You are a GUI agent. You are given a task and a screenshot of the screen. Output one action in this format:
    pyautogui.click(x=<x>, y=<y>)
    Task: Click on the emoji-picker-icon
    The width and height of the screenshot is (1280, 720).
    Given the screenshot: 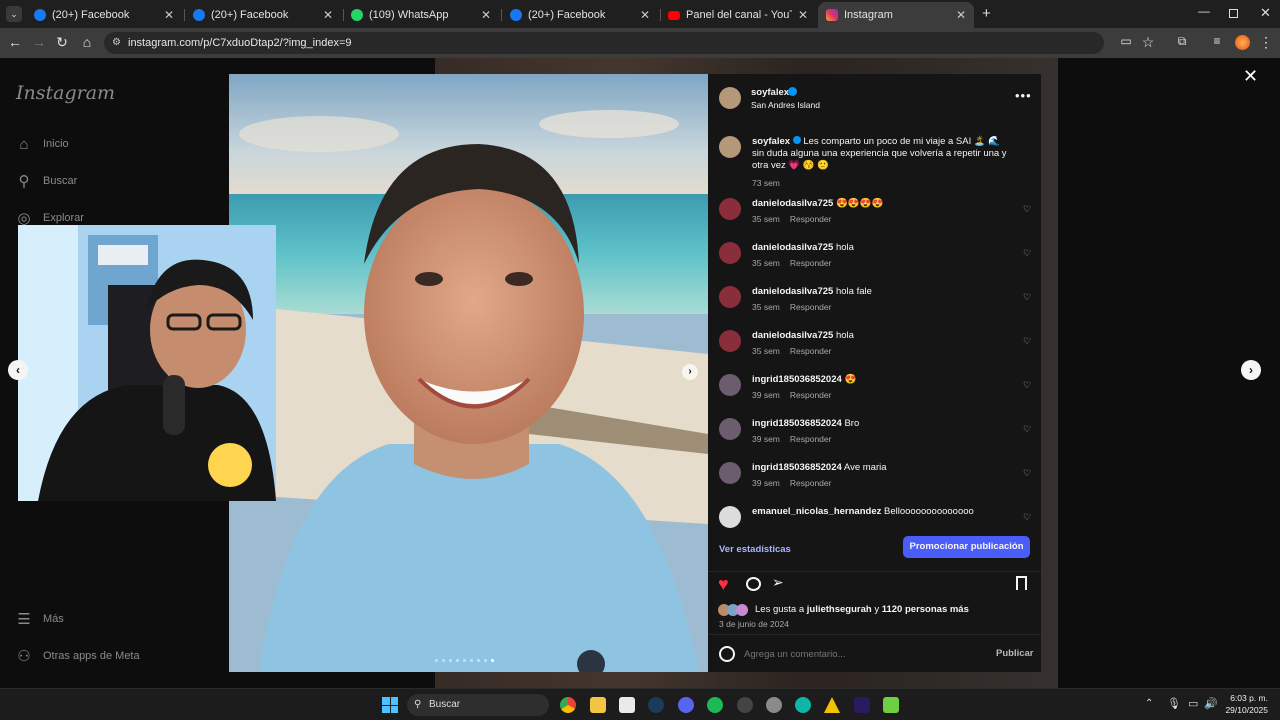 What is the action you would take?
    pyautogui.click(x=727, y=654)
    